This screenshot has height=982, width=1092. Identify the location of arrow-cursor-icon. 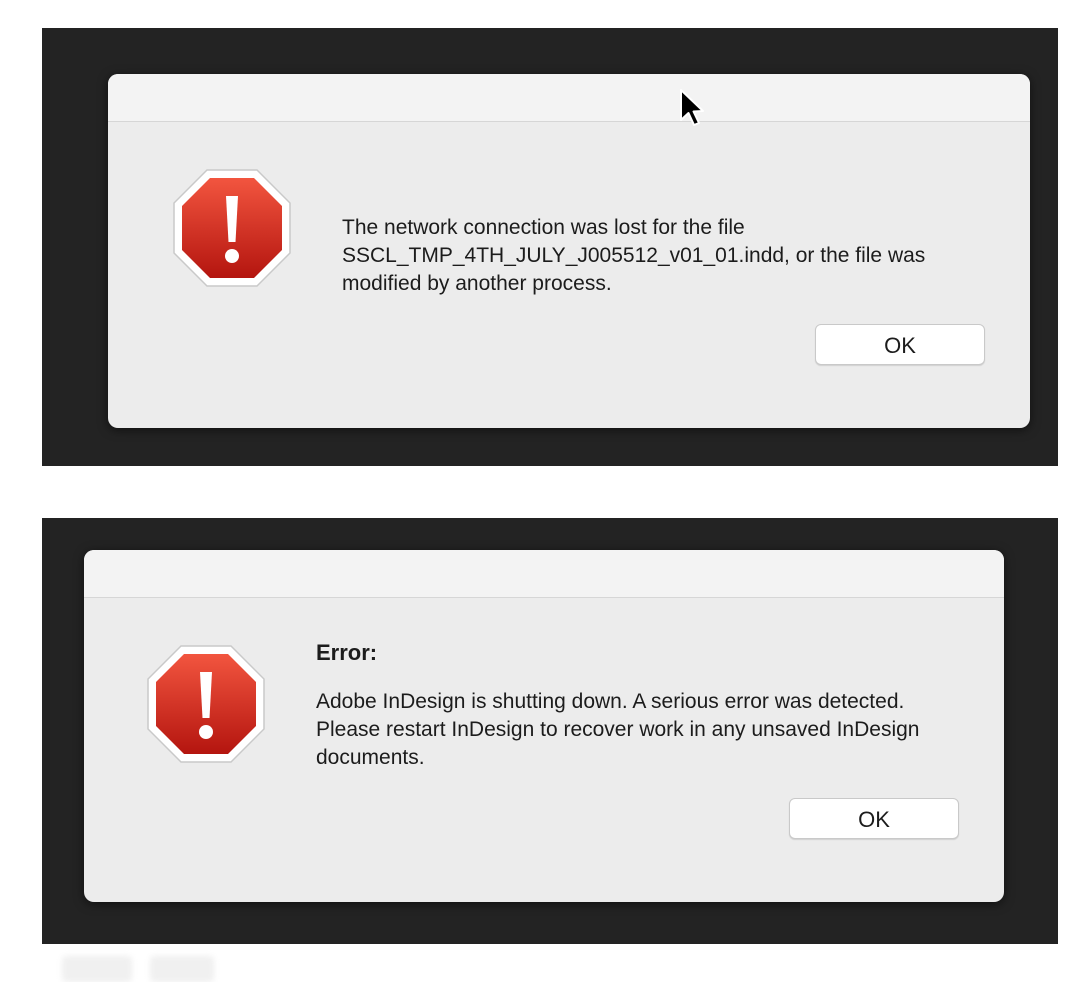
(692, 107).